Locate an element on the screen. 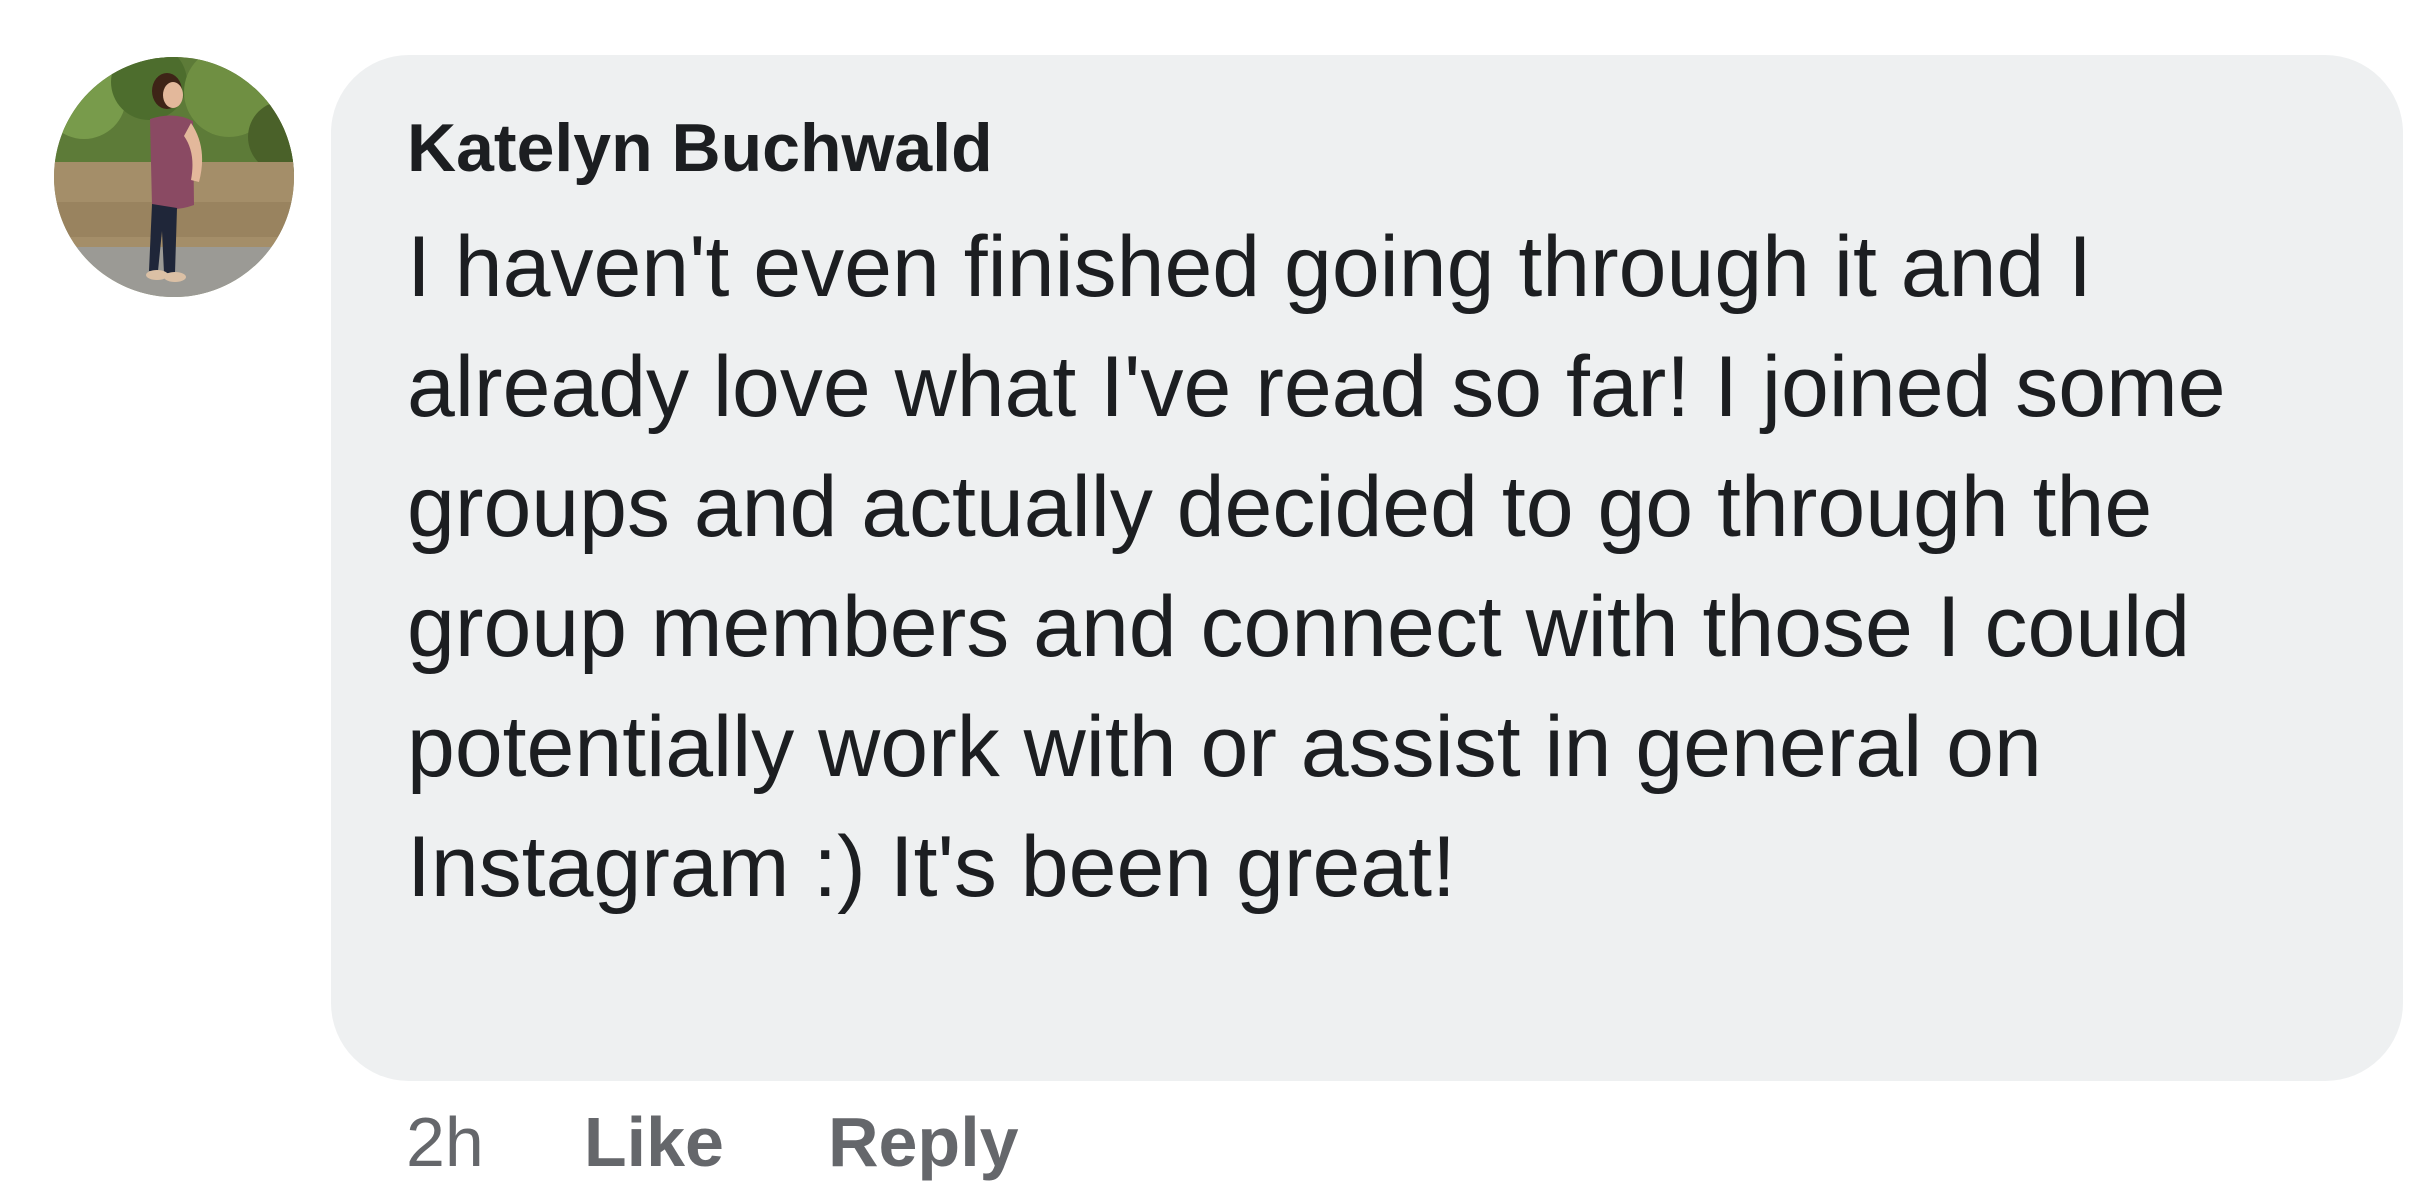  author-name: Katelyn Buchwald is located at coordinates (1385, 148).